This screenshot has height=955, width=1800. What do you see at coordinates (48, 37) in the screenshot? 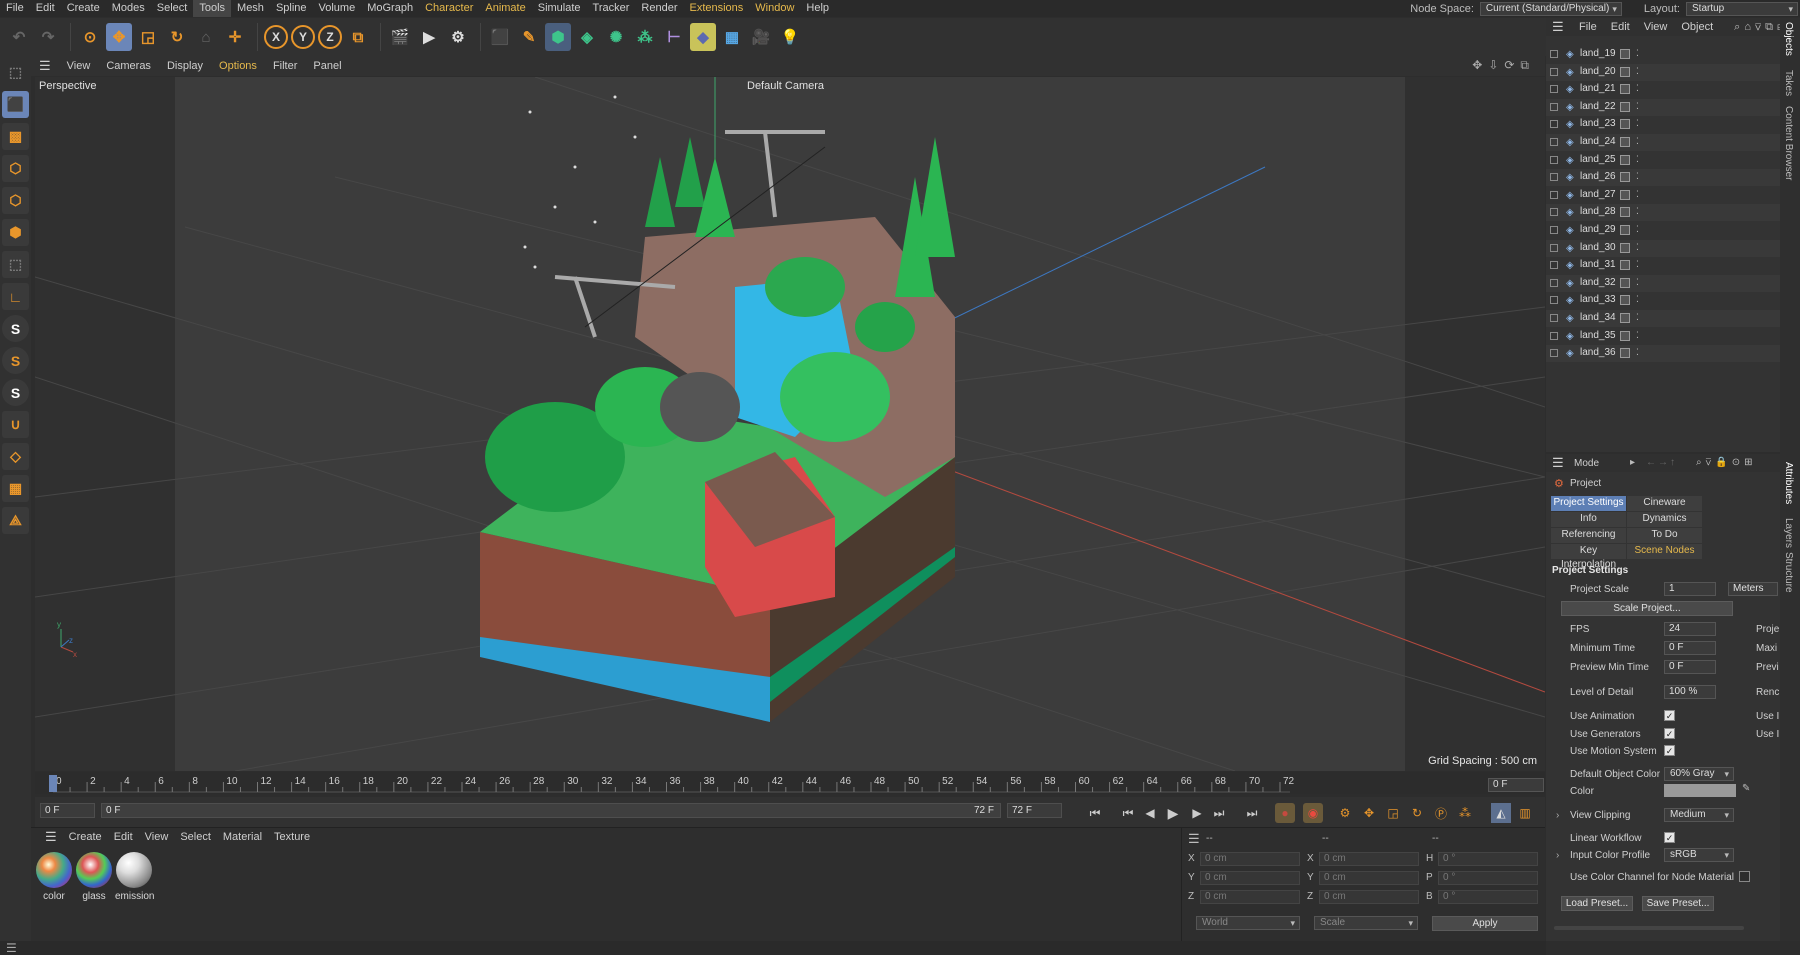
I see `redo-icon: ↷` at bounding box center [48, 37].